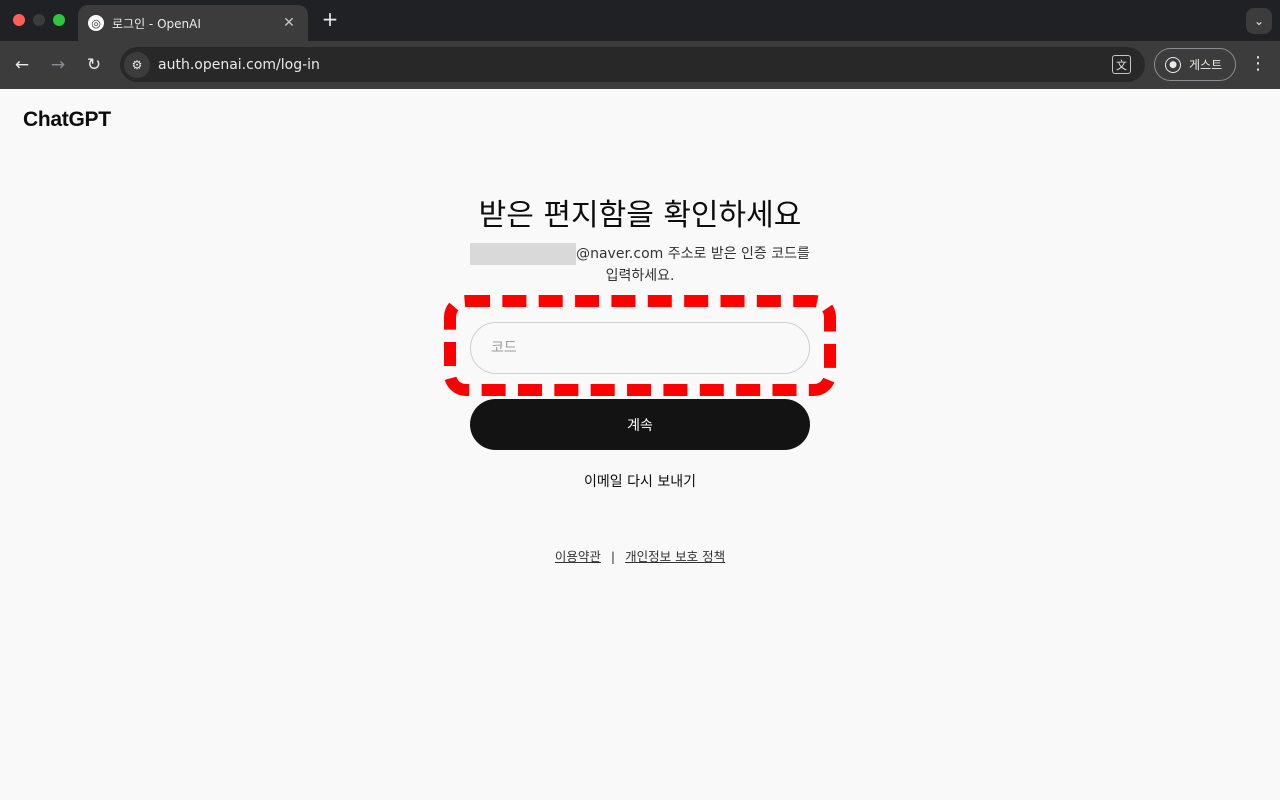 The width and height of the screenshot is (1280, 800). What do you see at coordinates (289, 23) in the screenshot?
I see `tab-close-icon: ✕` at bounding box center [289, 23].